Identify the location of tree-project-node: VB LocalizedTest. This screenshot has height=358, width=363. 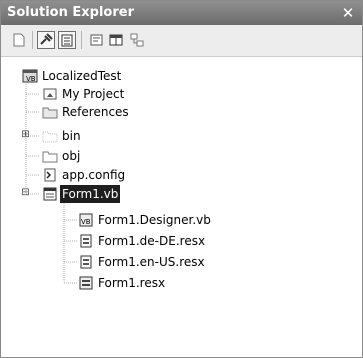
(181, 76).